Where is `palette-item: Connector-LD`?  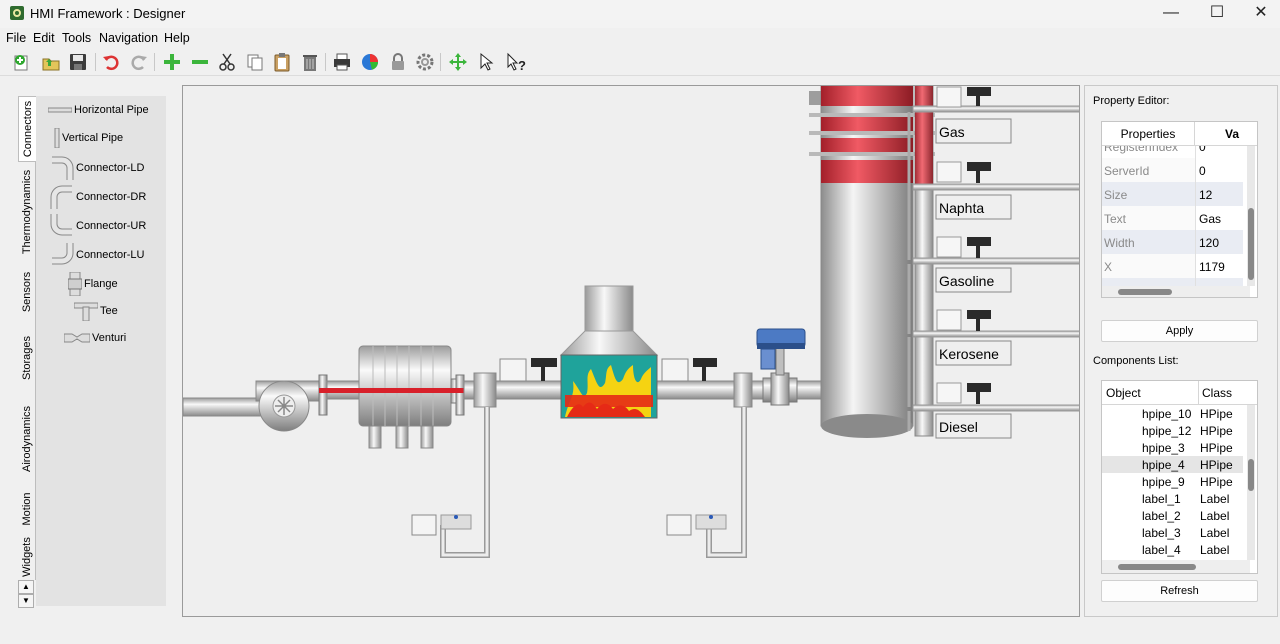
palette-item: Connector-LD is located at coordinates (97, 168).